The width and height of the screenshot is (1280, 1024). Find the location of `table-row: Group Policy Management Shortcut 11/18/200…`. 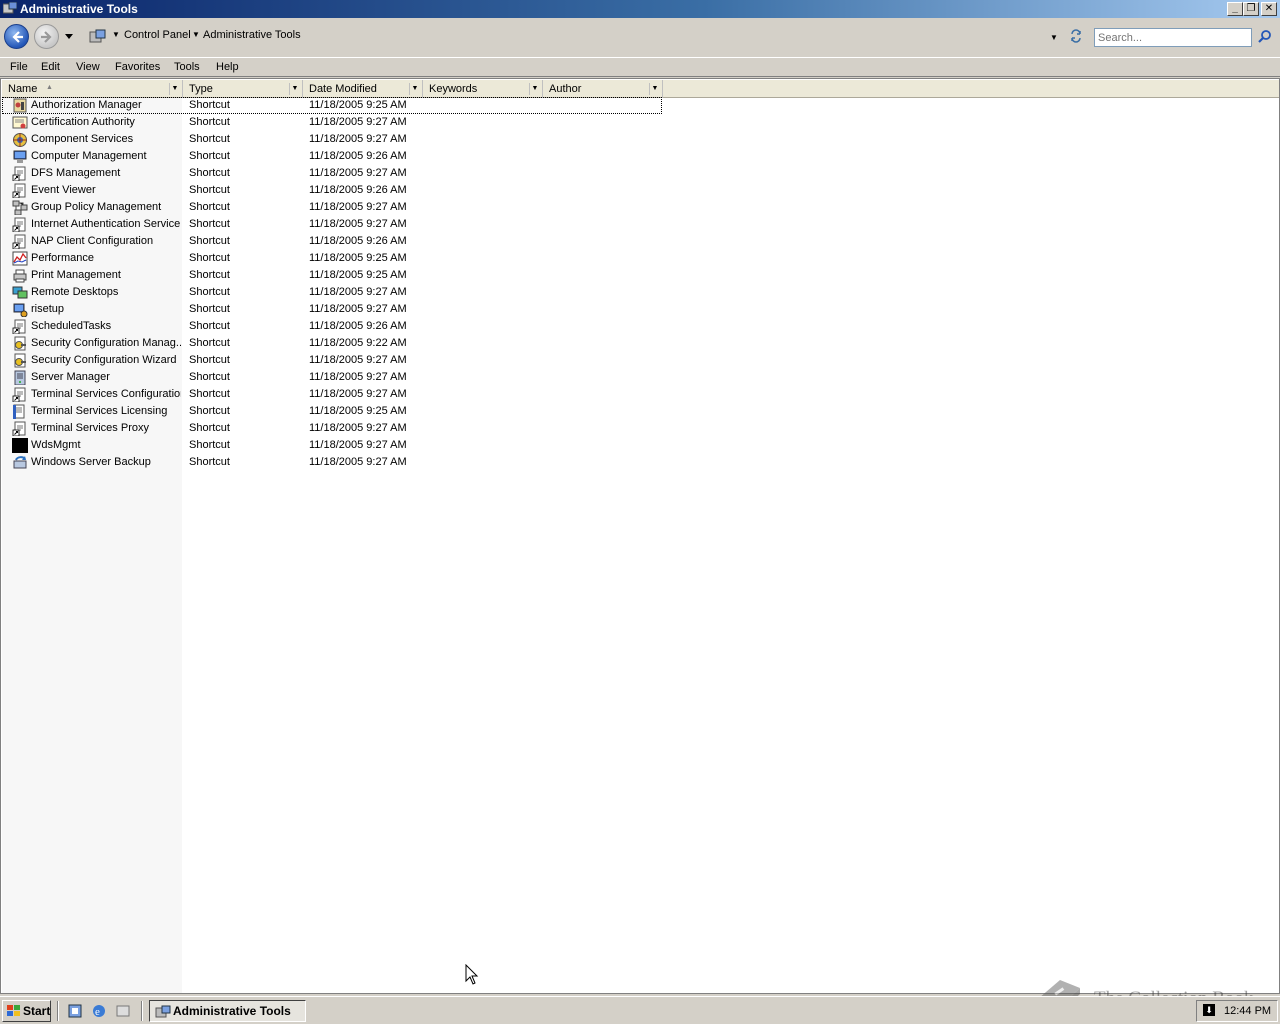

table-row: Group Policy Management Shortcut 11/18/200… is located at coordinates (332, 207).